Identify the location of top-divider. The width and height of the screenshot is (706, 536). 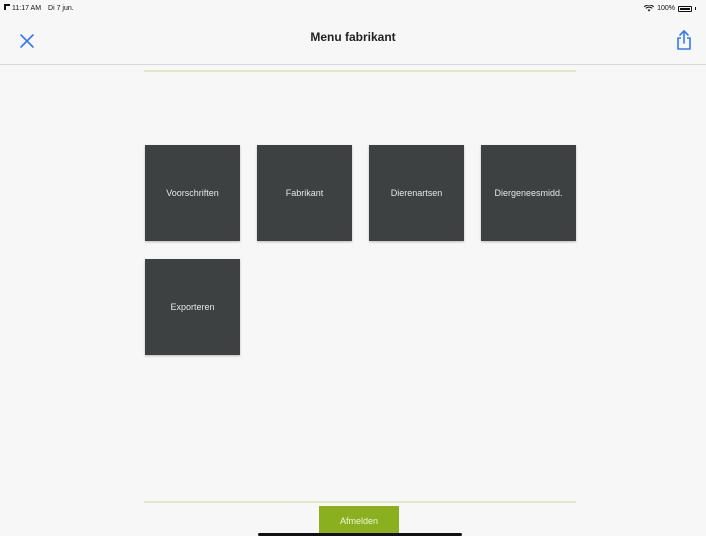
(360, 71).